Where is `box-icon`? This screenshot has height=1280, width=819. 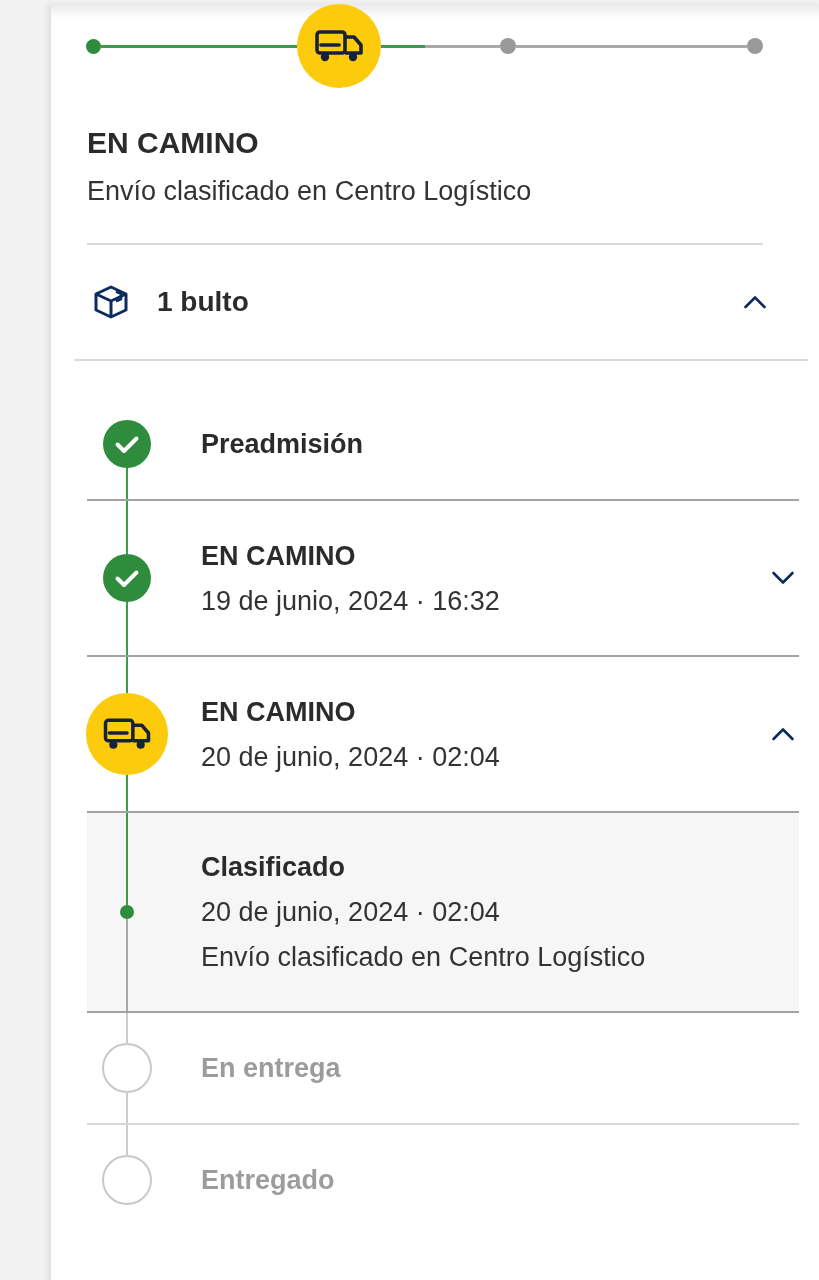
box-icon is located at coordinates (111, 302).